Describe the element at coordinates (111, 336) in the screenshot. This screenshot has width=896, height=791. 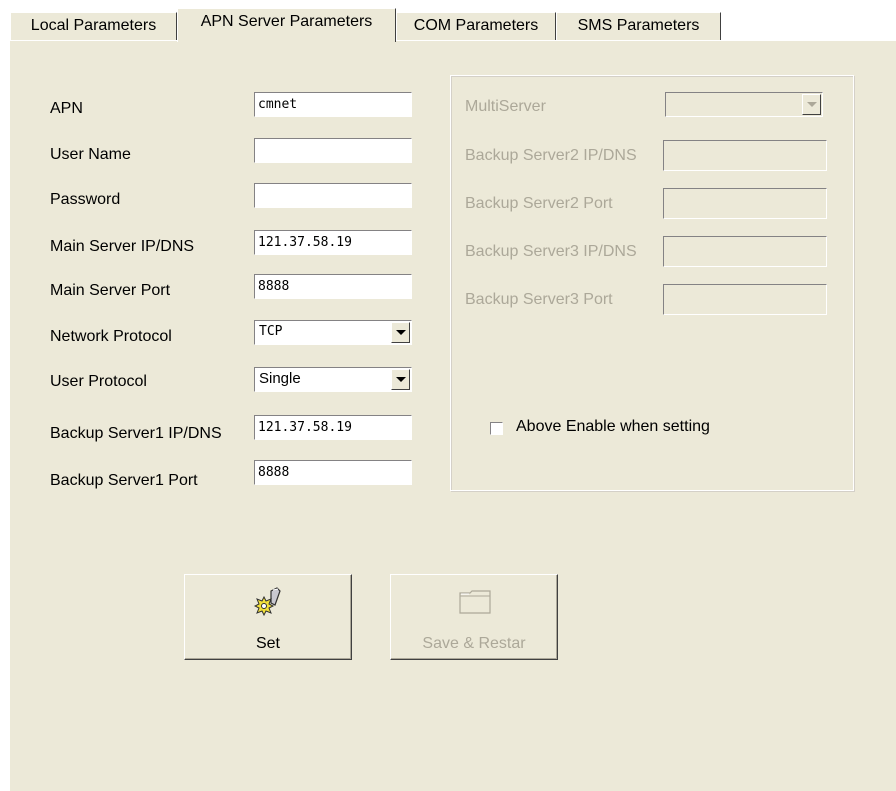
I see `network-protocol-label: Network Protocol` at that location.